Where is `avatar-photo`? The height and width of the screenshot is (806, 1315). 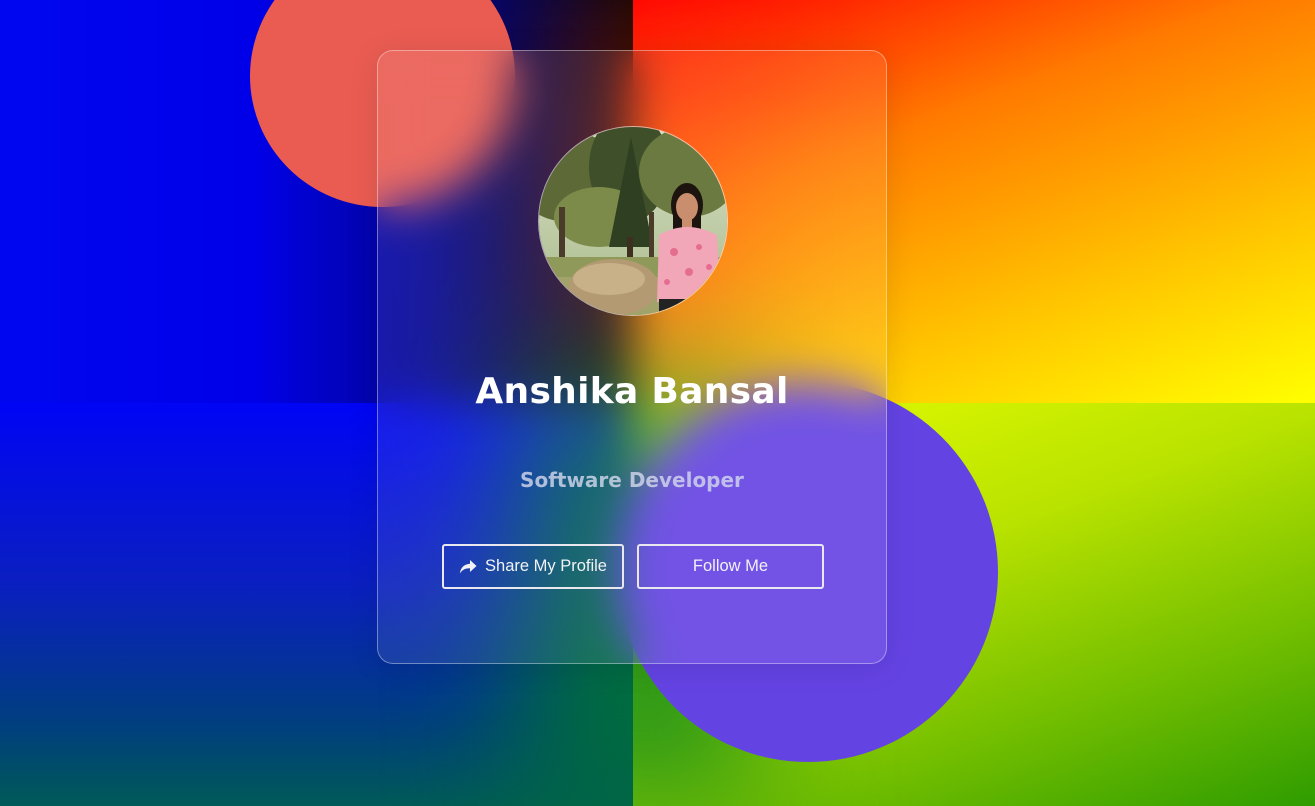
avatar-photo is located at coordinates (633, 221).